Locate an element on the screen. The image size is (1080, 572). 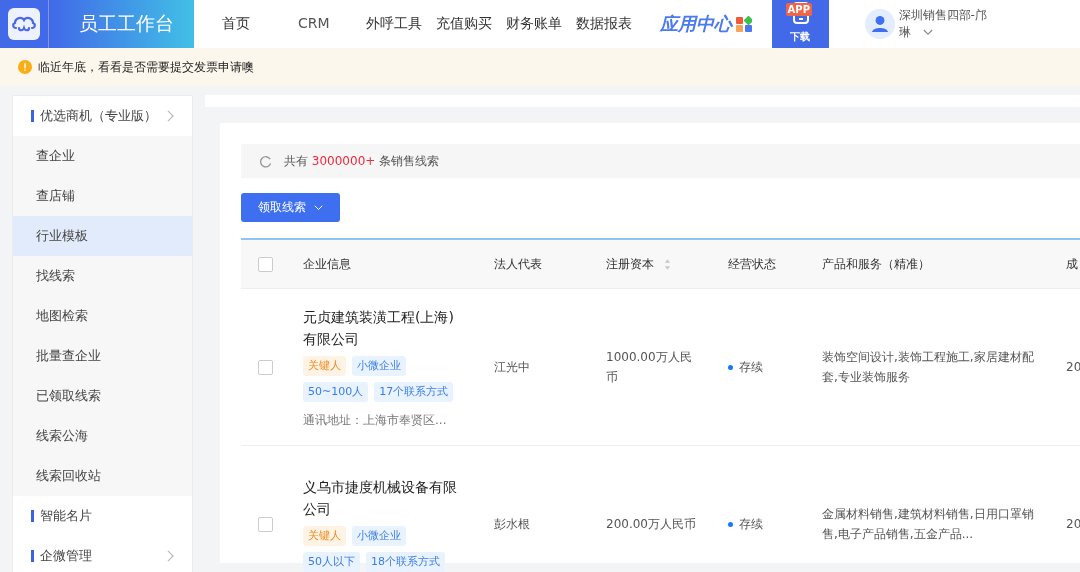
nav-link: 首页 is located at coordinates (236, 24).